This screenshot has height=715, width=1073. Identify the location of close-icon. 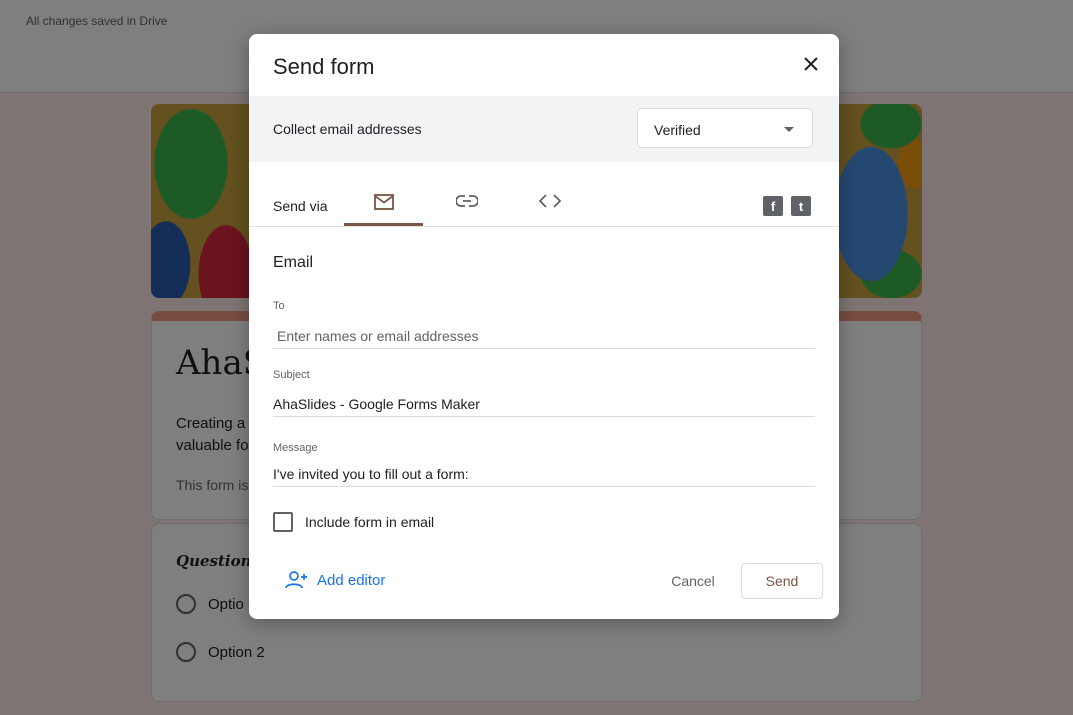
(811, 64).